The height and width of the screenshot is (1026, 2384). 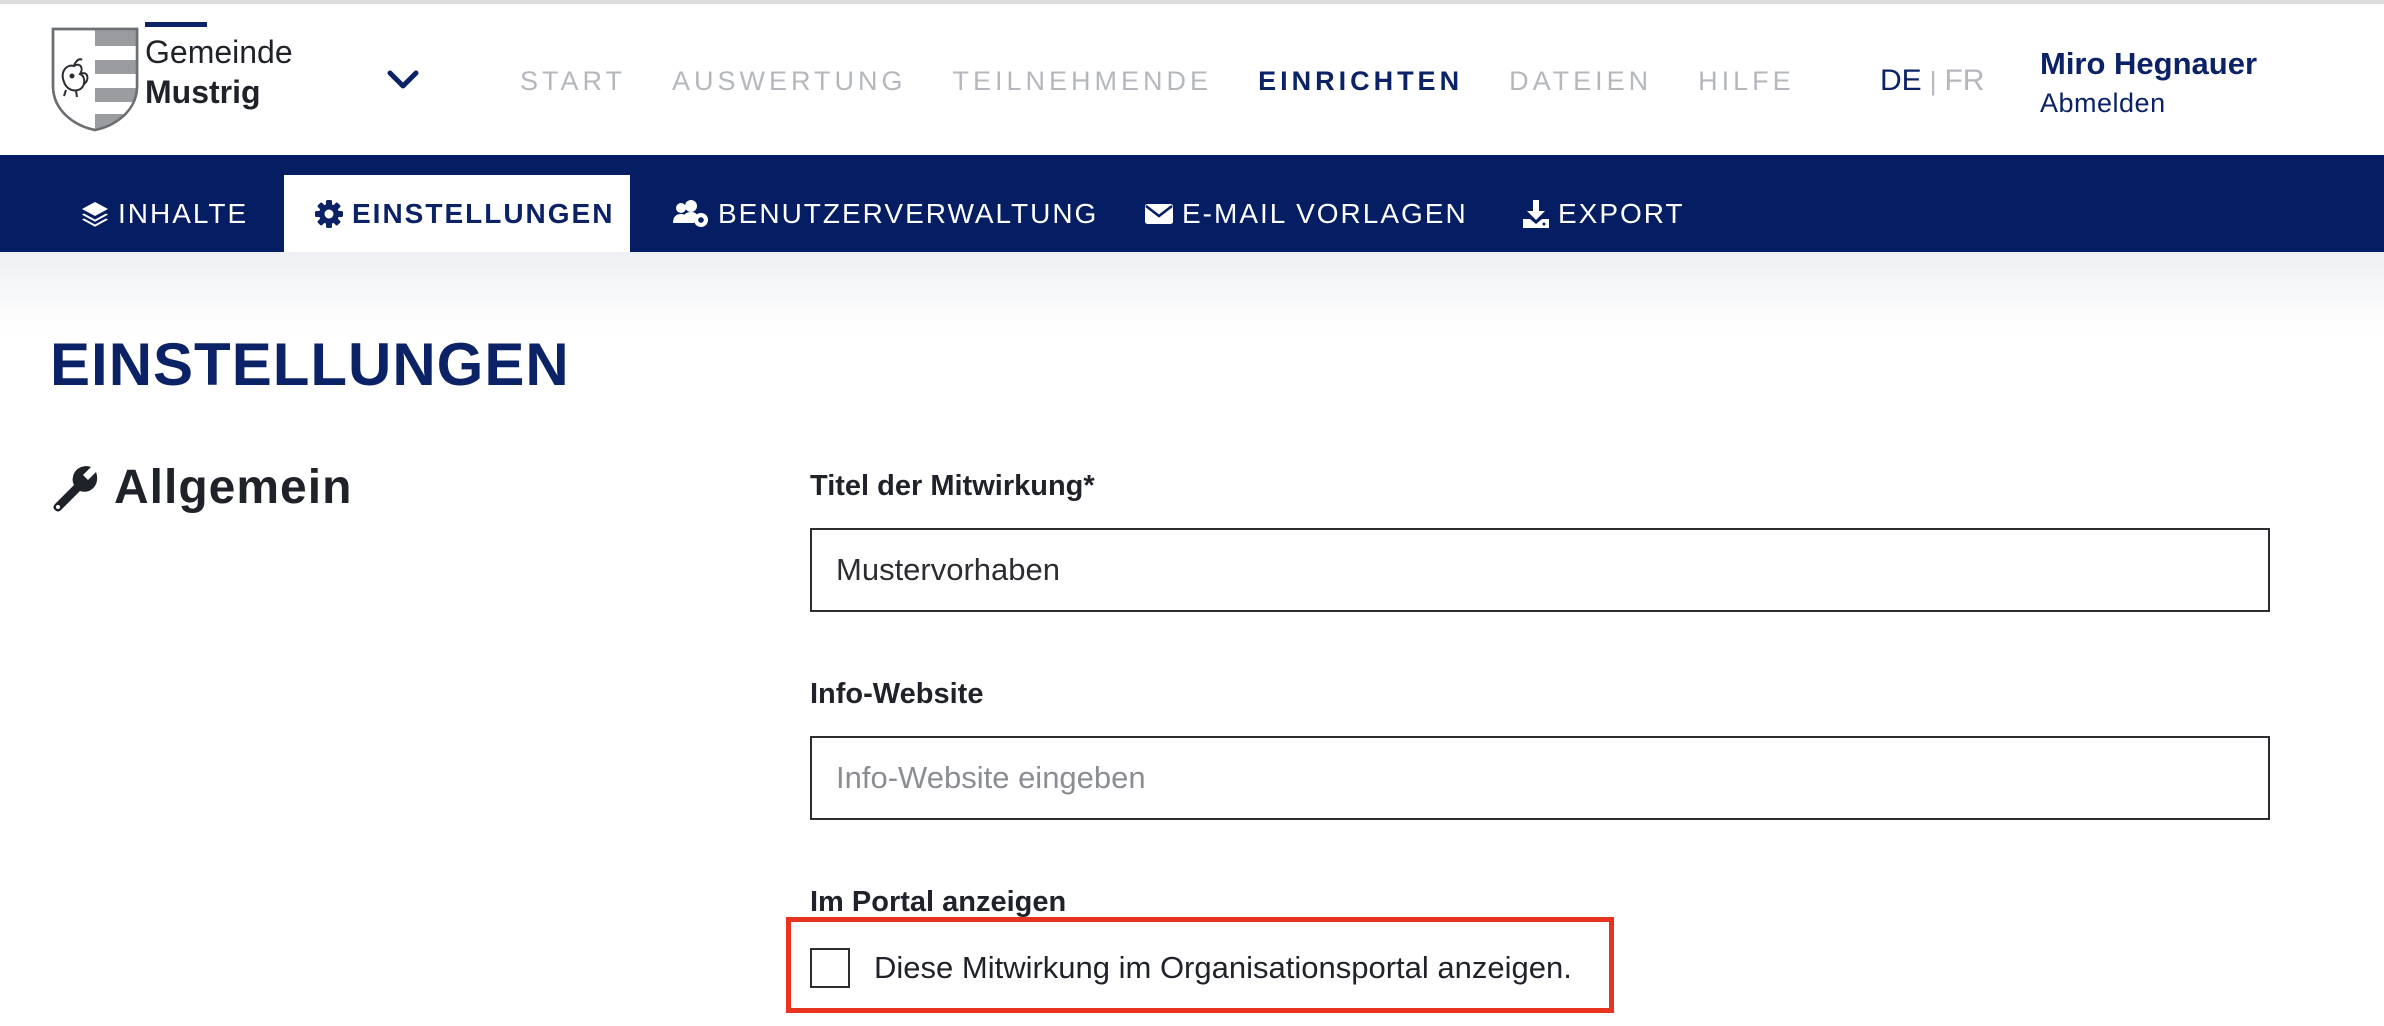 I want to click on nav-item-dateien: DATEIEN, so click(x=1580, y=81).